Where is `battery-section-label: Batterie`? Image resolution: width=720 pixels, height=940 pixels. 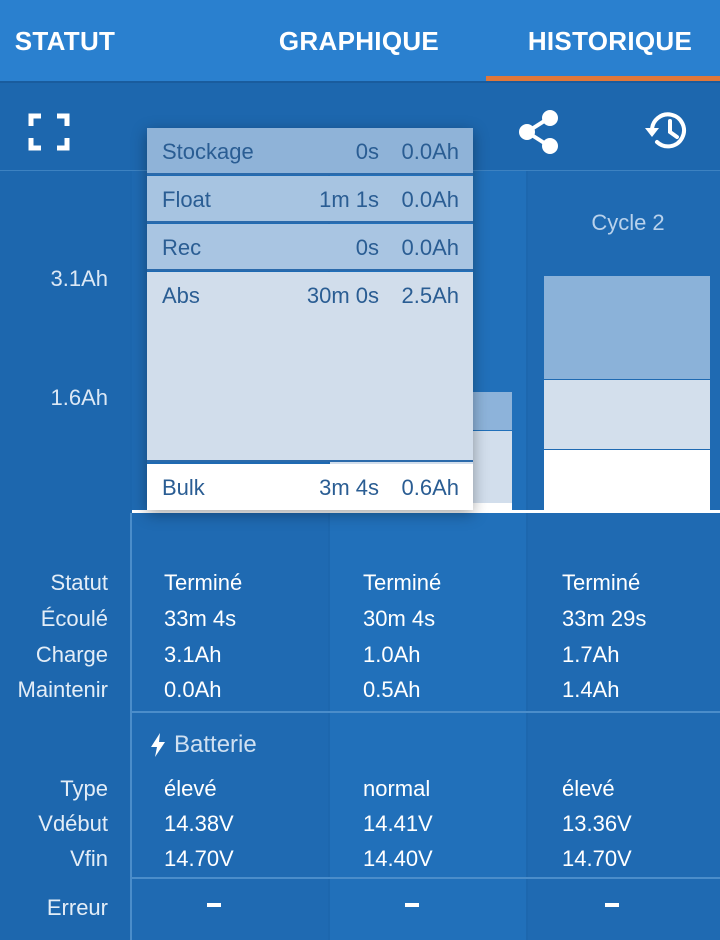
battery-section-label: Batterie is located at coordinates (215, 744).